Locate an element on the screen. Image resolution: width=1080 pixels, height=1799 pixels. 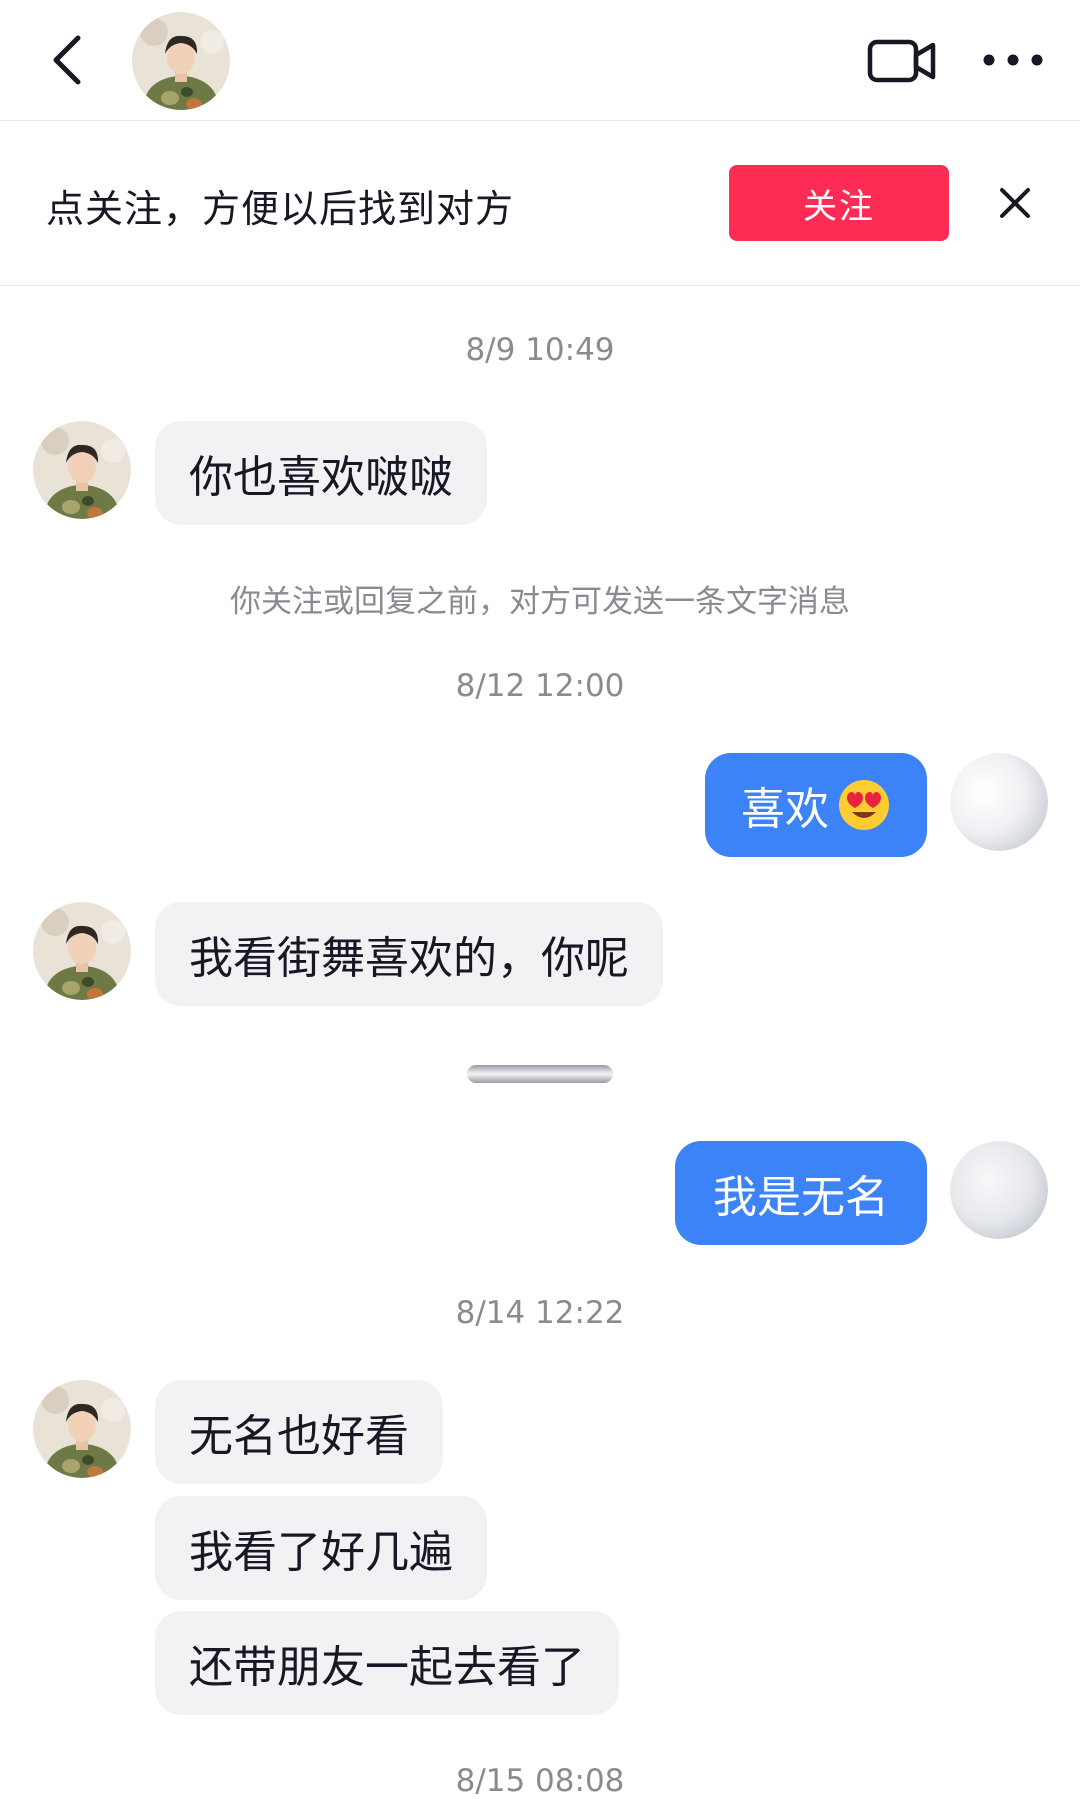
video-call-button is located at coordinates (902, 61).